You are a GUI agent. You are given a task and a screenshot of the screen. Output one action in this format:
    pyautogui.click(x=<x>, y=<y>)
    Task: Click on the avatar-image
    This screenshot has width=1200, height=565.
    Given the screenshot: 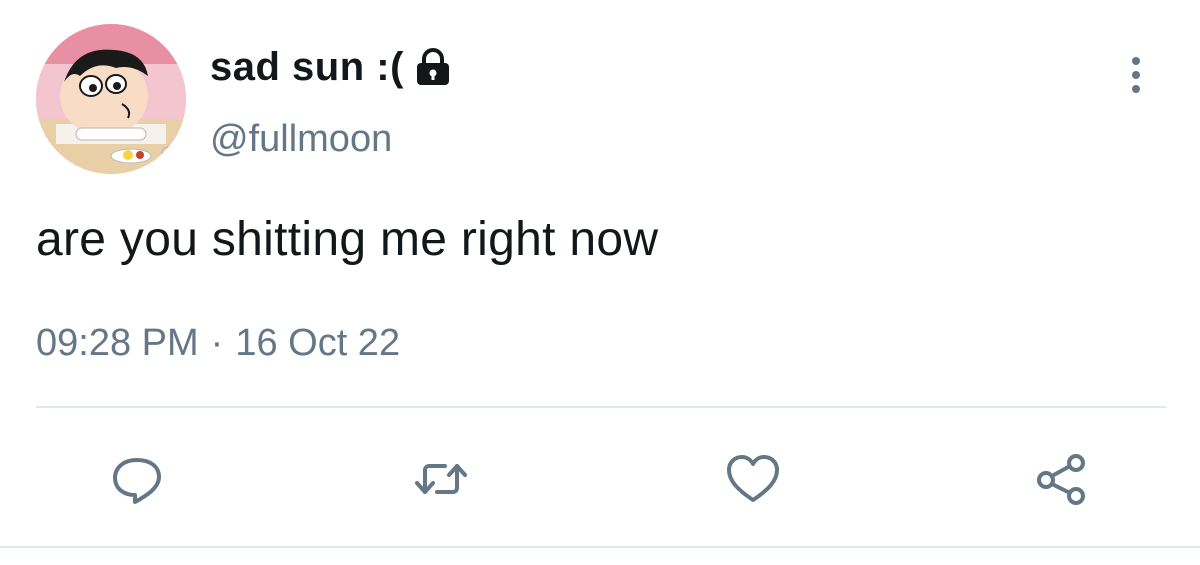 What is the action you would take?
    pyautogui.click(x=111, y=99)
    